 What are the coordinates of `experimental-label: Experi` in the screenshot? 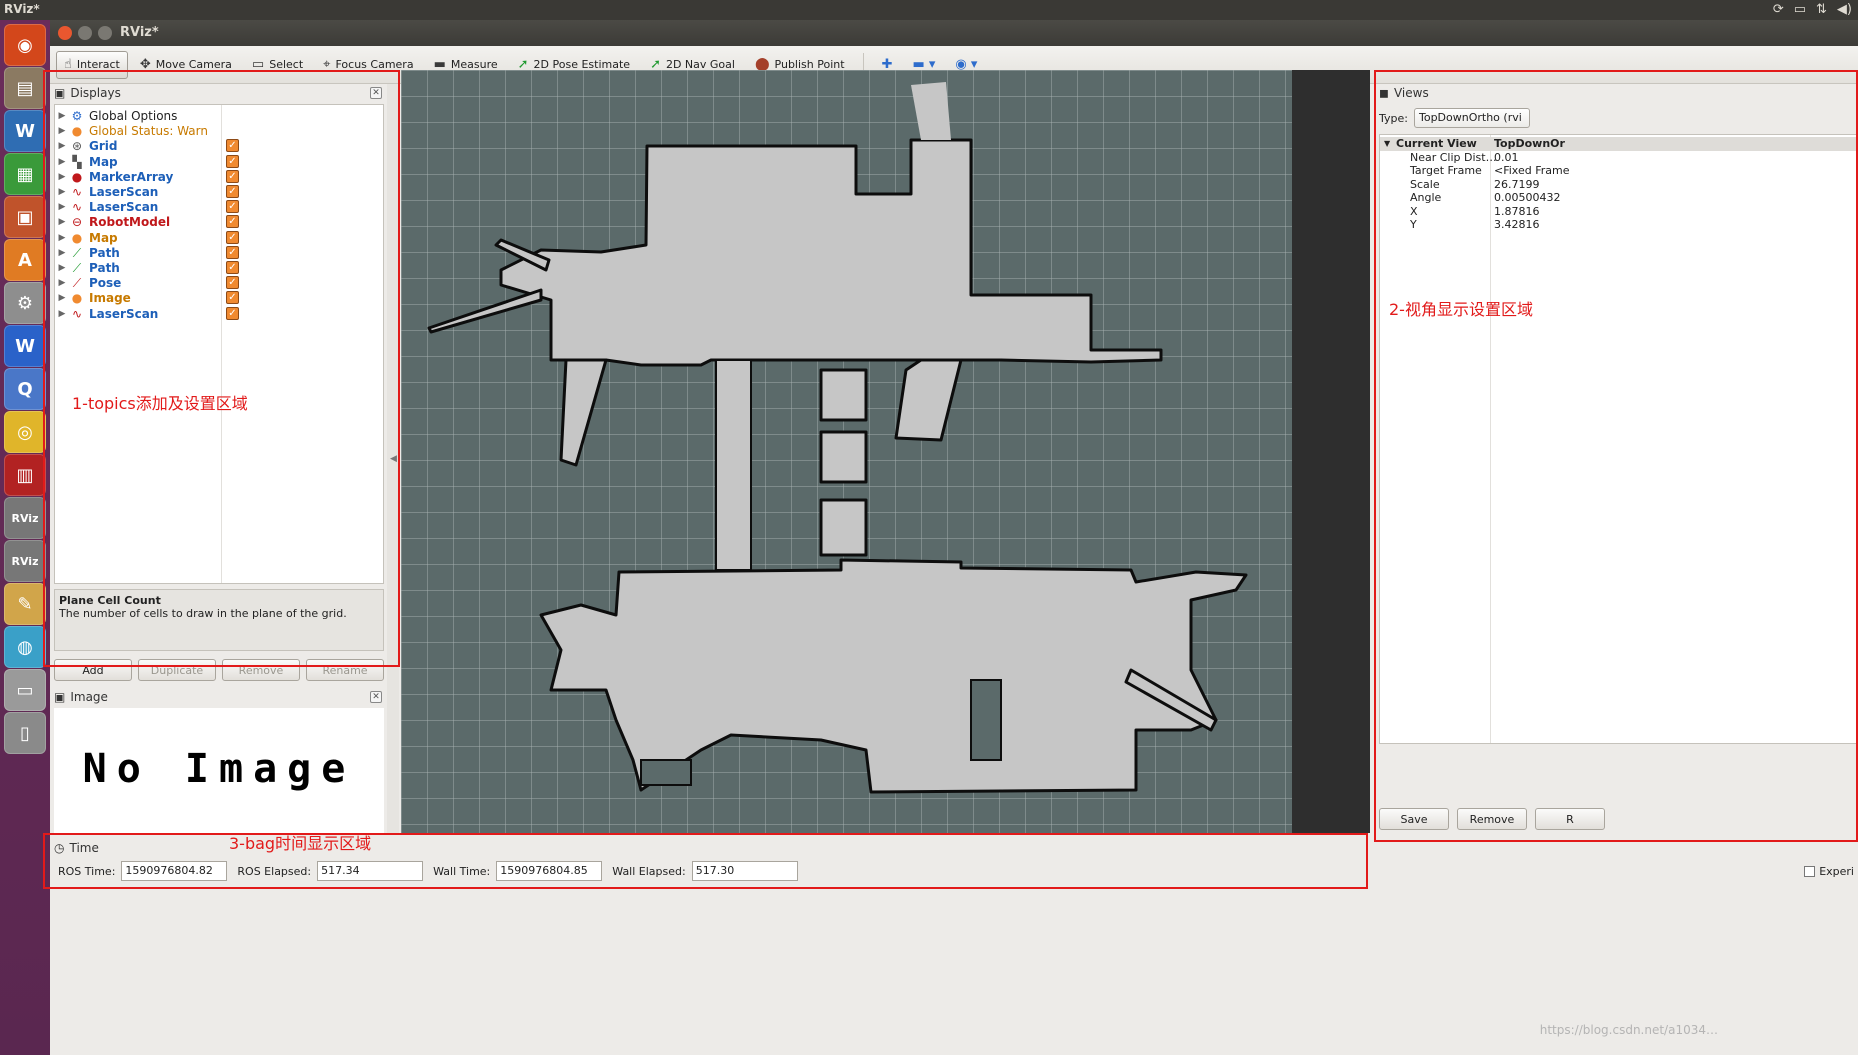 It's located at (1836, 871).